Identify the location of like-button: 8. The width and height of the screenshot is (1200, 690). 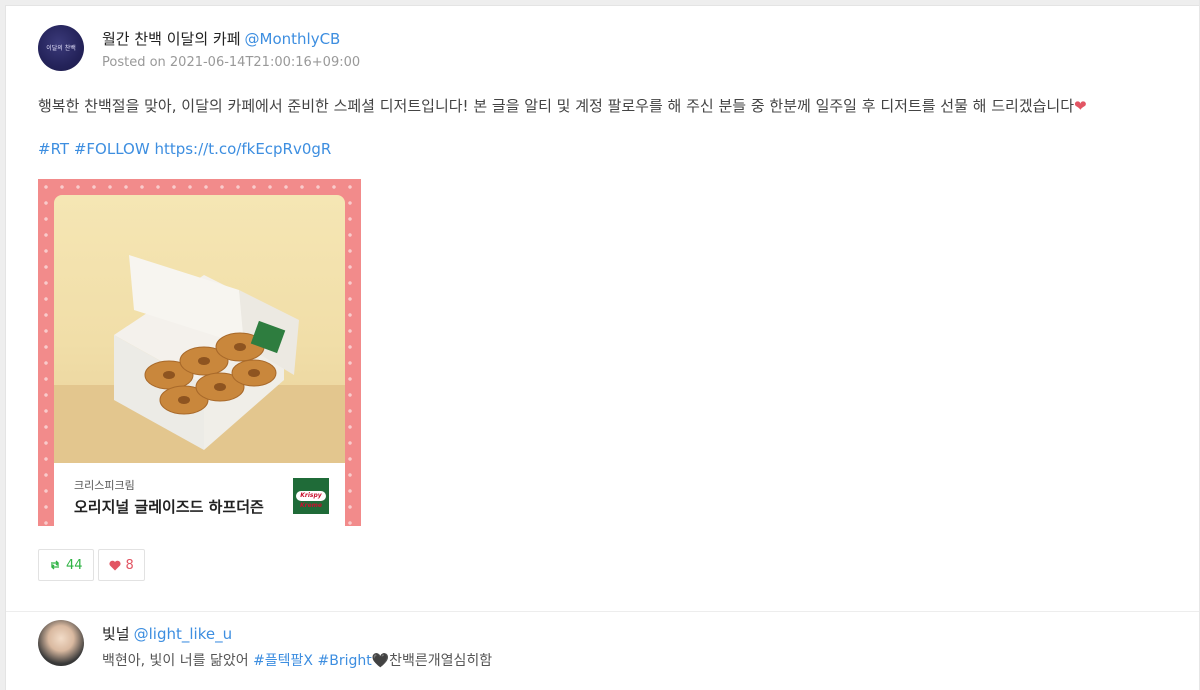
(121, 565).